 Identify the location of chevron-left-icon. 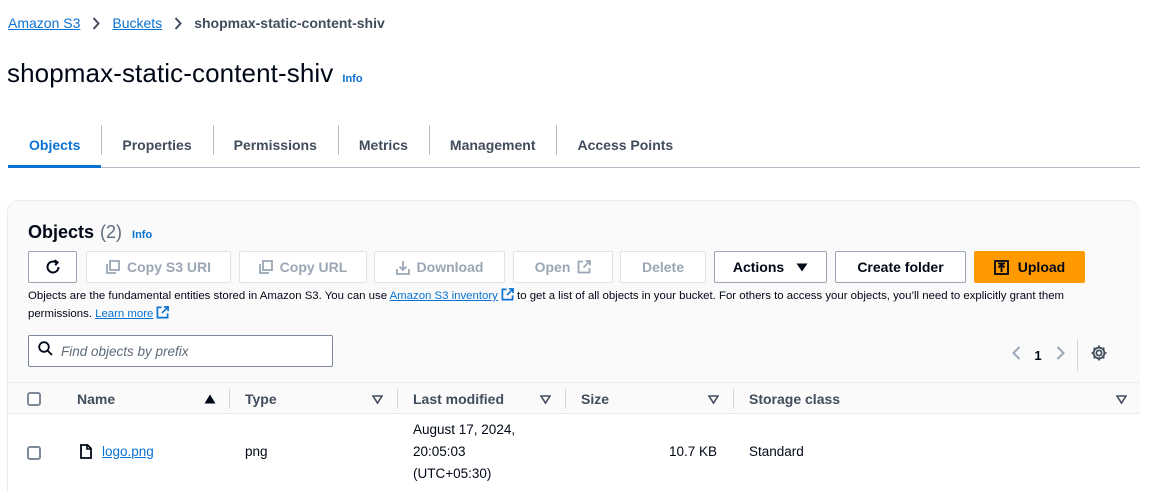
(1016, 355).